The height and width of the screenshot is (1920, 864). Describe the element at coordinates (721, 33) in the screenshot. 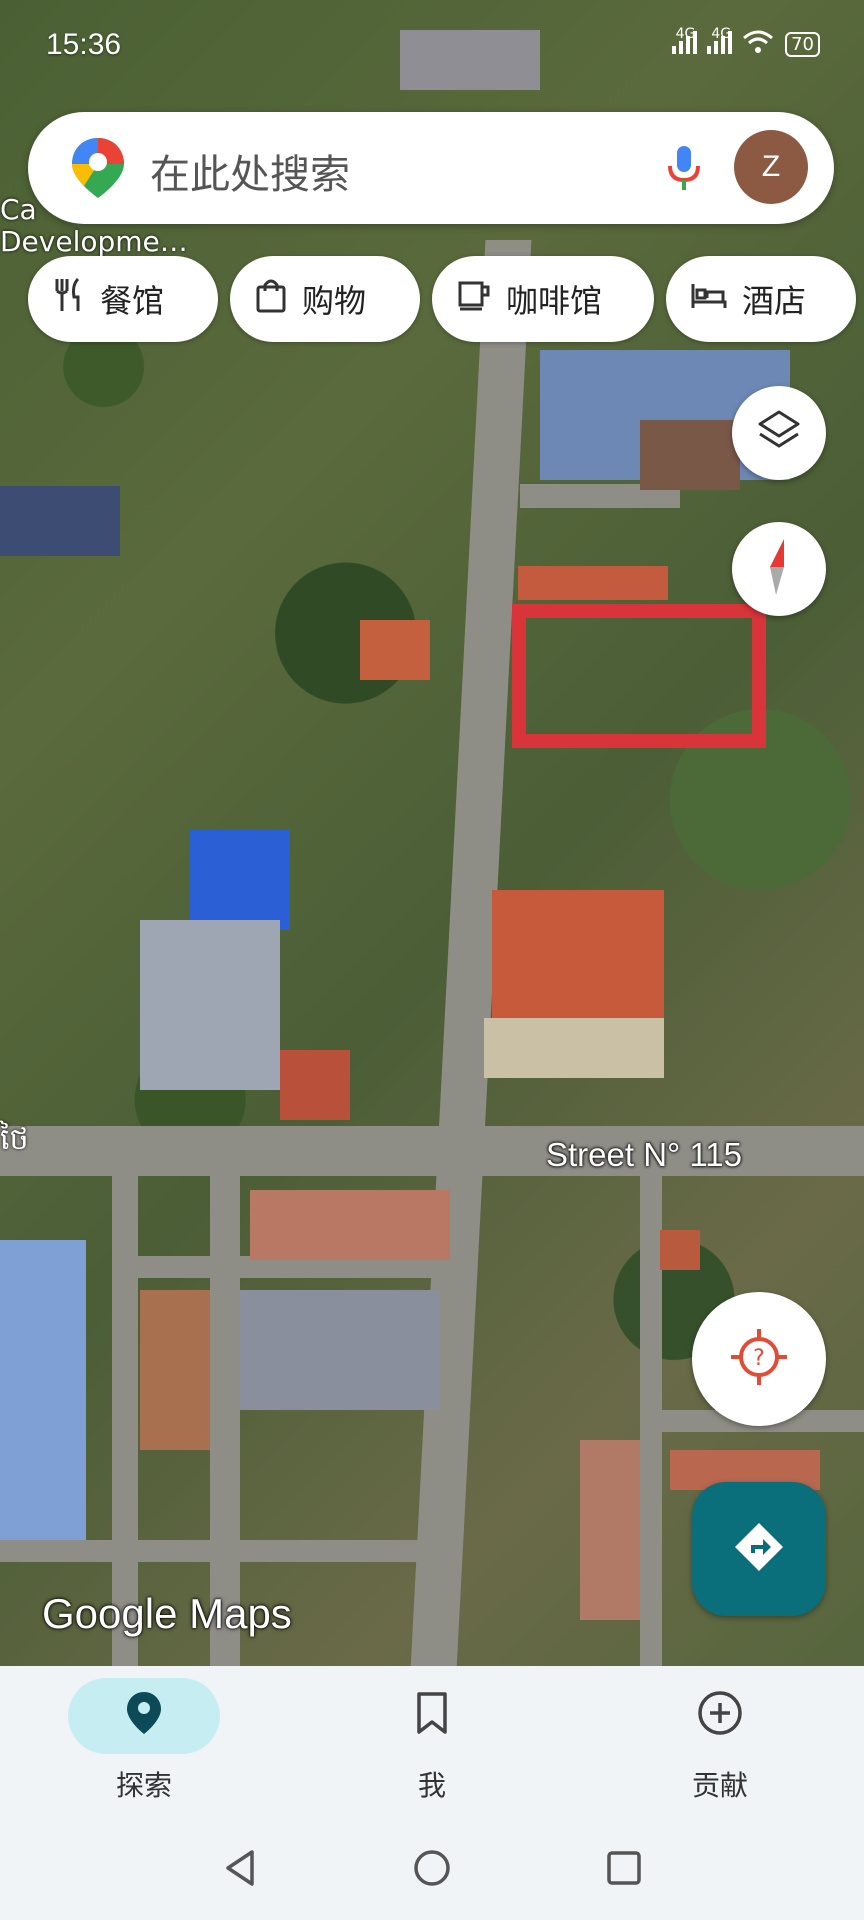

I see `network-type-2: 4G` at that location.